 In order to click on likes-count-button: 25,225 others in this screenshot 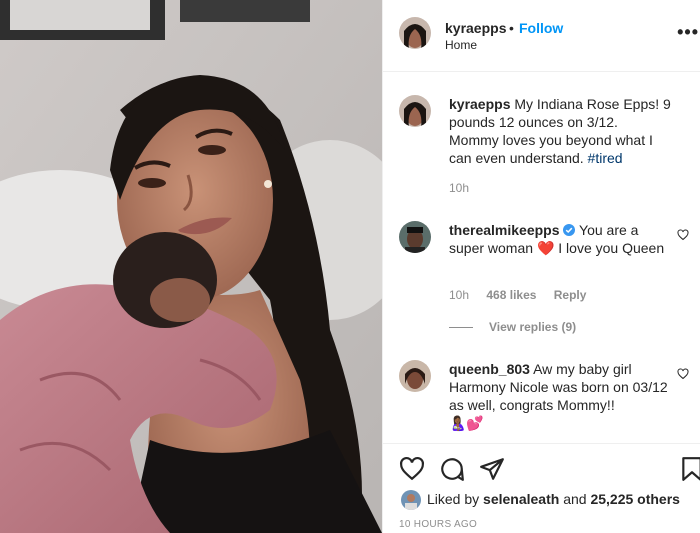, I will do `click(635, 499)`.